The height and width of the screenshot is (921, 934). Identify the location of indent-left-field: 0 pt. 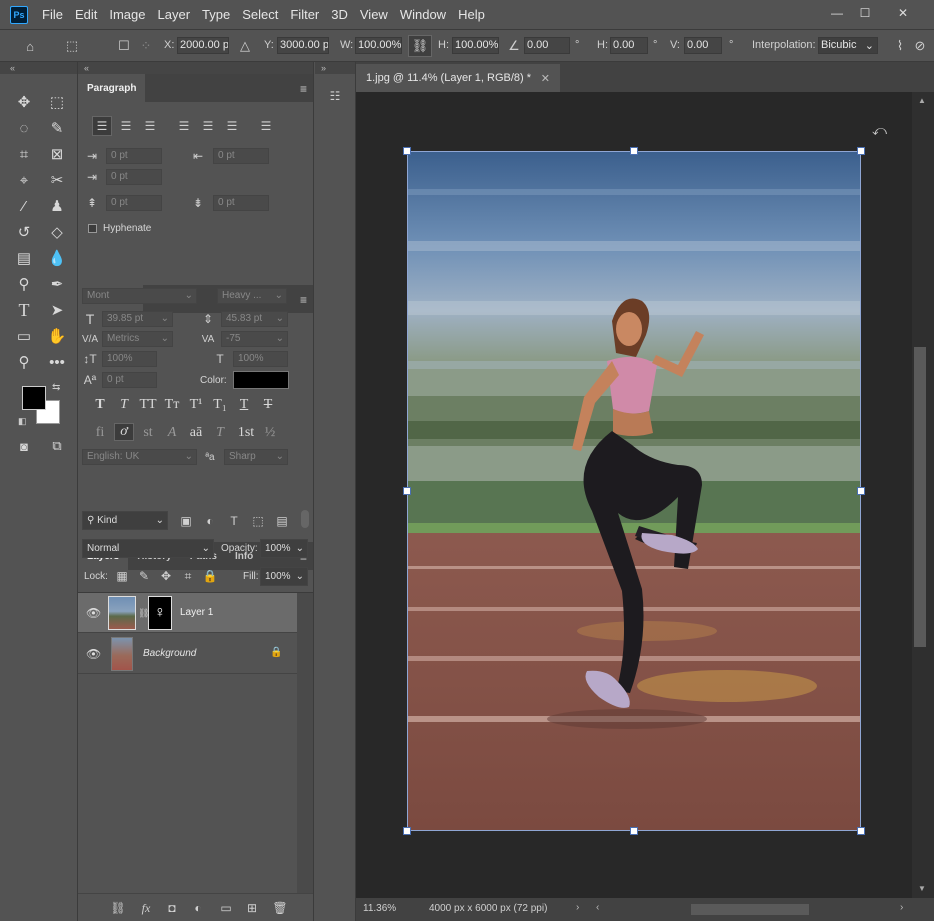
(134, 156).